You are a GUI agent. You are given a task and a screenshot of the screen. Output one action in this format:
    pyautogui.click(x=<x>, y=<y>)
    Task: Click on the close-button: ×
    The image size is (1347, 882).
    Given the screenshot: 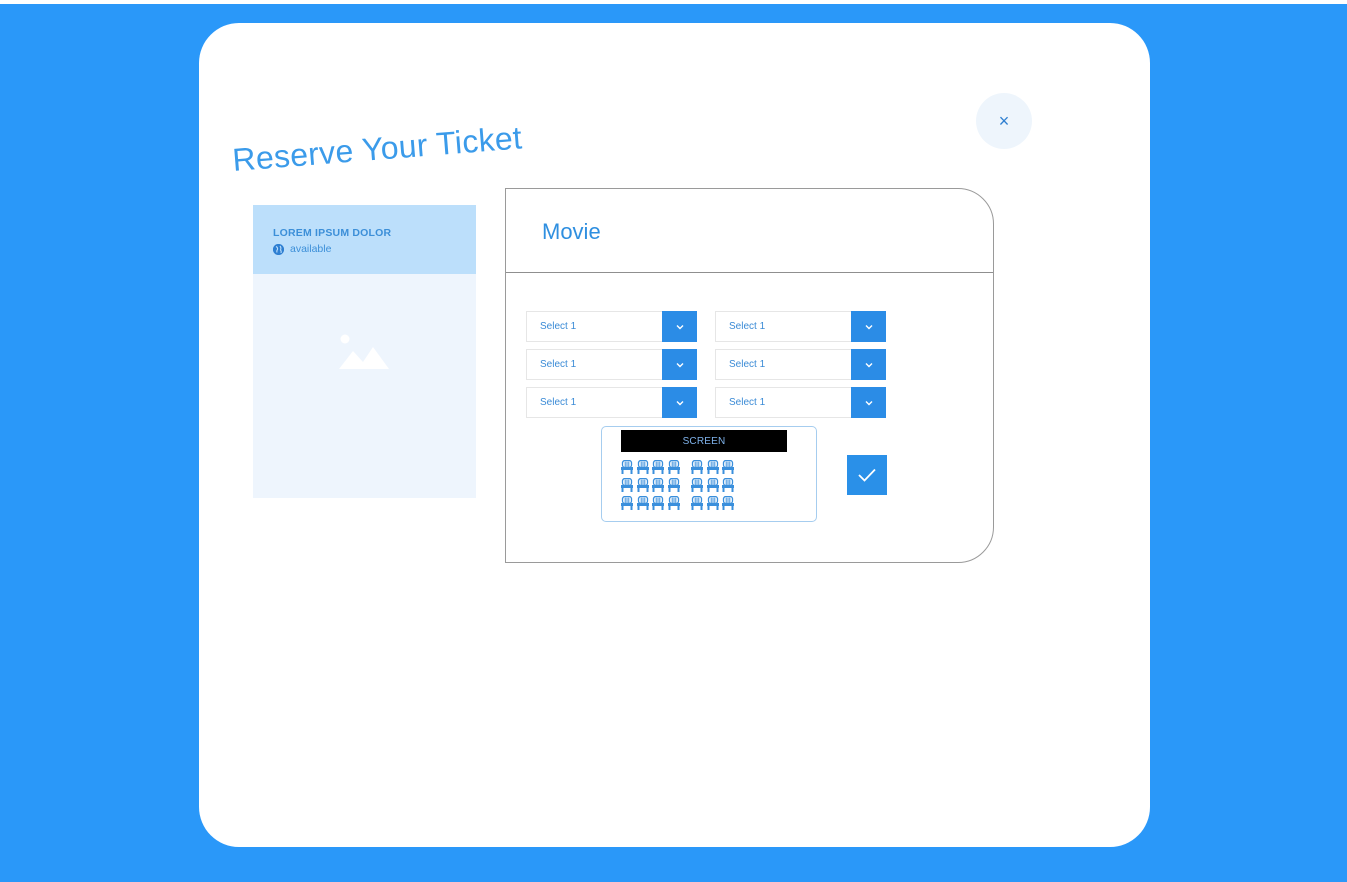 What is the action you would take?
    pyautogui.click(x=1004, y=121)
    